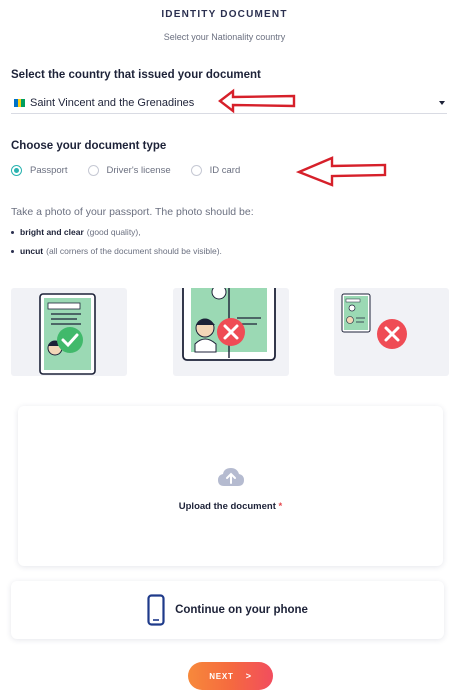  What do you see at coordinates (49, 170) in the screenshot?
I see `radio-label: Passport` at bounding box center [49, 170].